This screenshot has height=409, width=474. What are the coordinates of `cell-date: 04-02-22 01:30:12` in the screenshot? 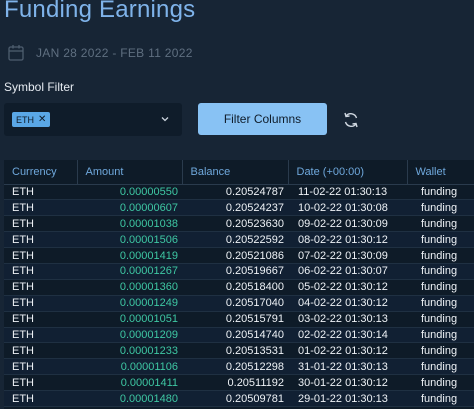 It's located at (347, 303).